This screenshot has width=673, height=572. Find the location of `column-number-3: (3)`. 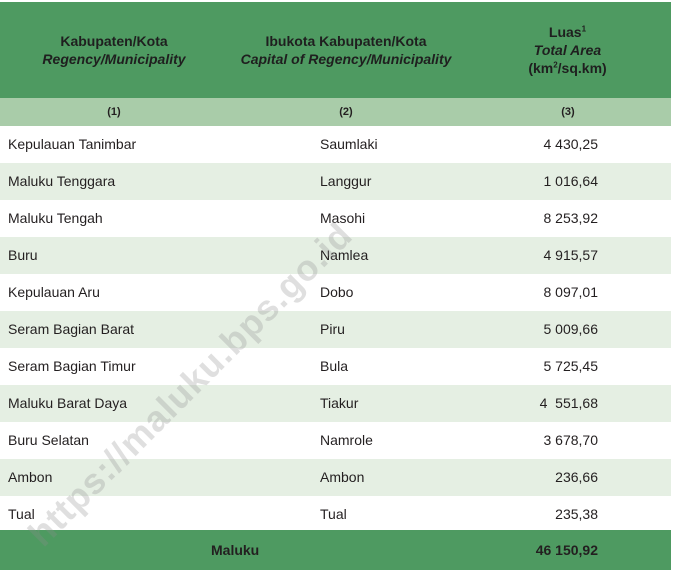

column-number-3: (3) is located at coordinates (568, 112).